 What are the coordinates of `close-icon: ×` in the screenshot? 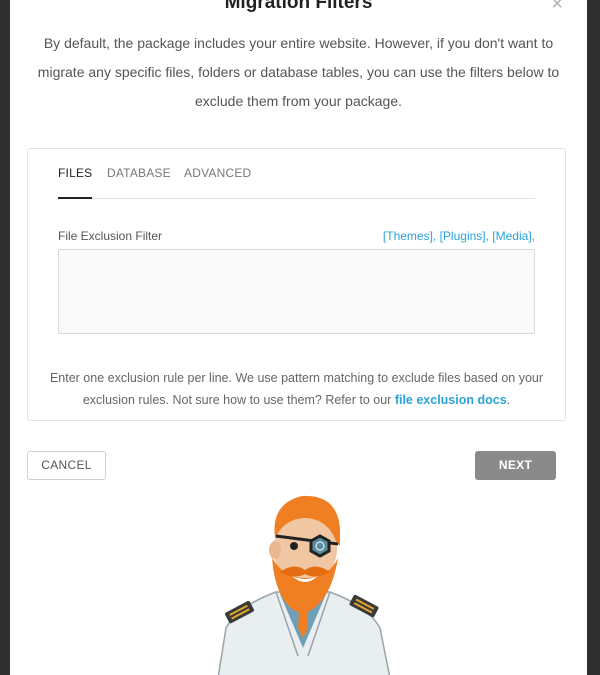 It's located at (557, 7).